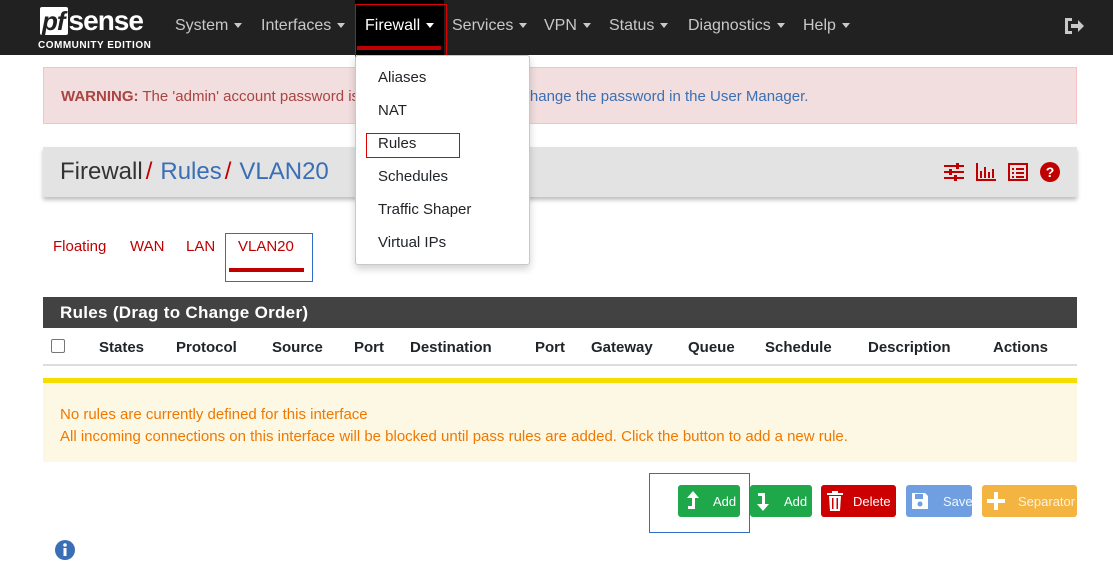  I want to click on arrow-turn-up-icon, so click(693, 501).